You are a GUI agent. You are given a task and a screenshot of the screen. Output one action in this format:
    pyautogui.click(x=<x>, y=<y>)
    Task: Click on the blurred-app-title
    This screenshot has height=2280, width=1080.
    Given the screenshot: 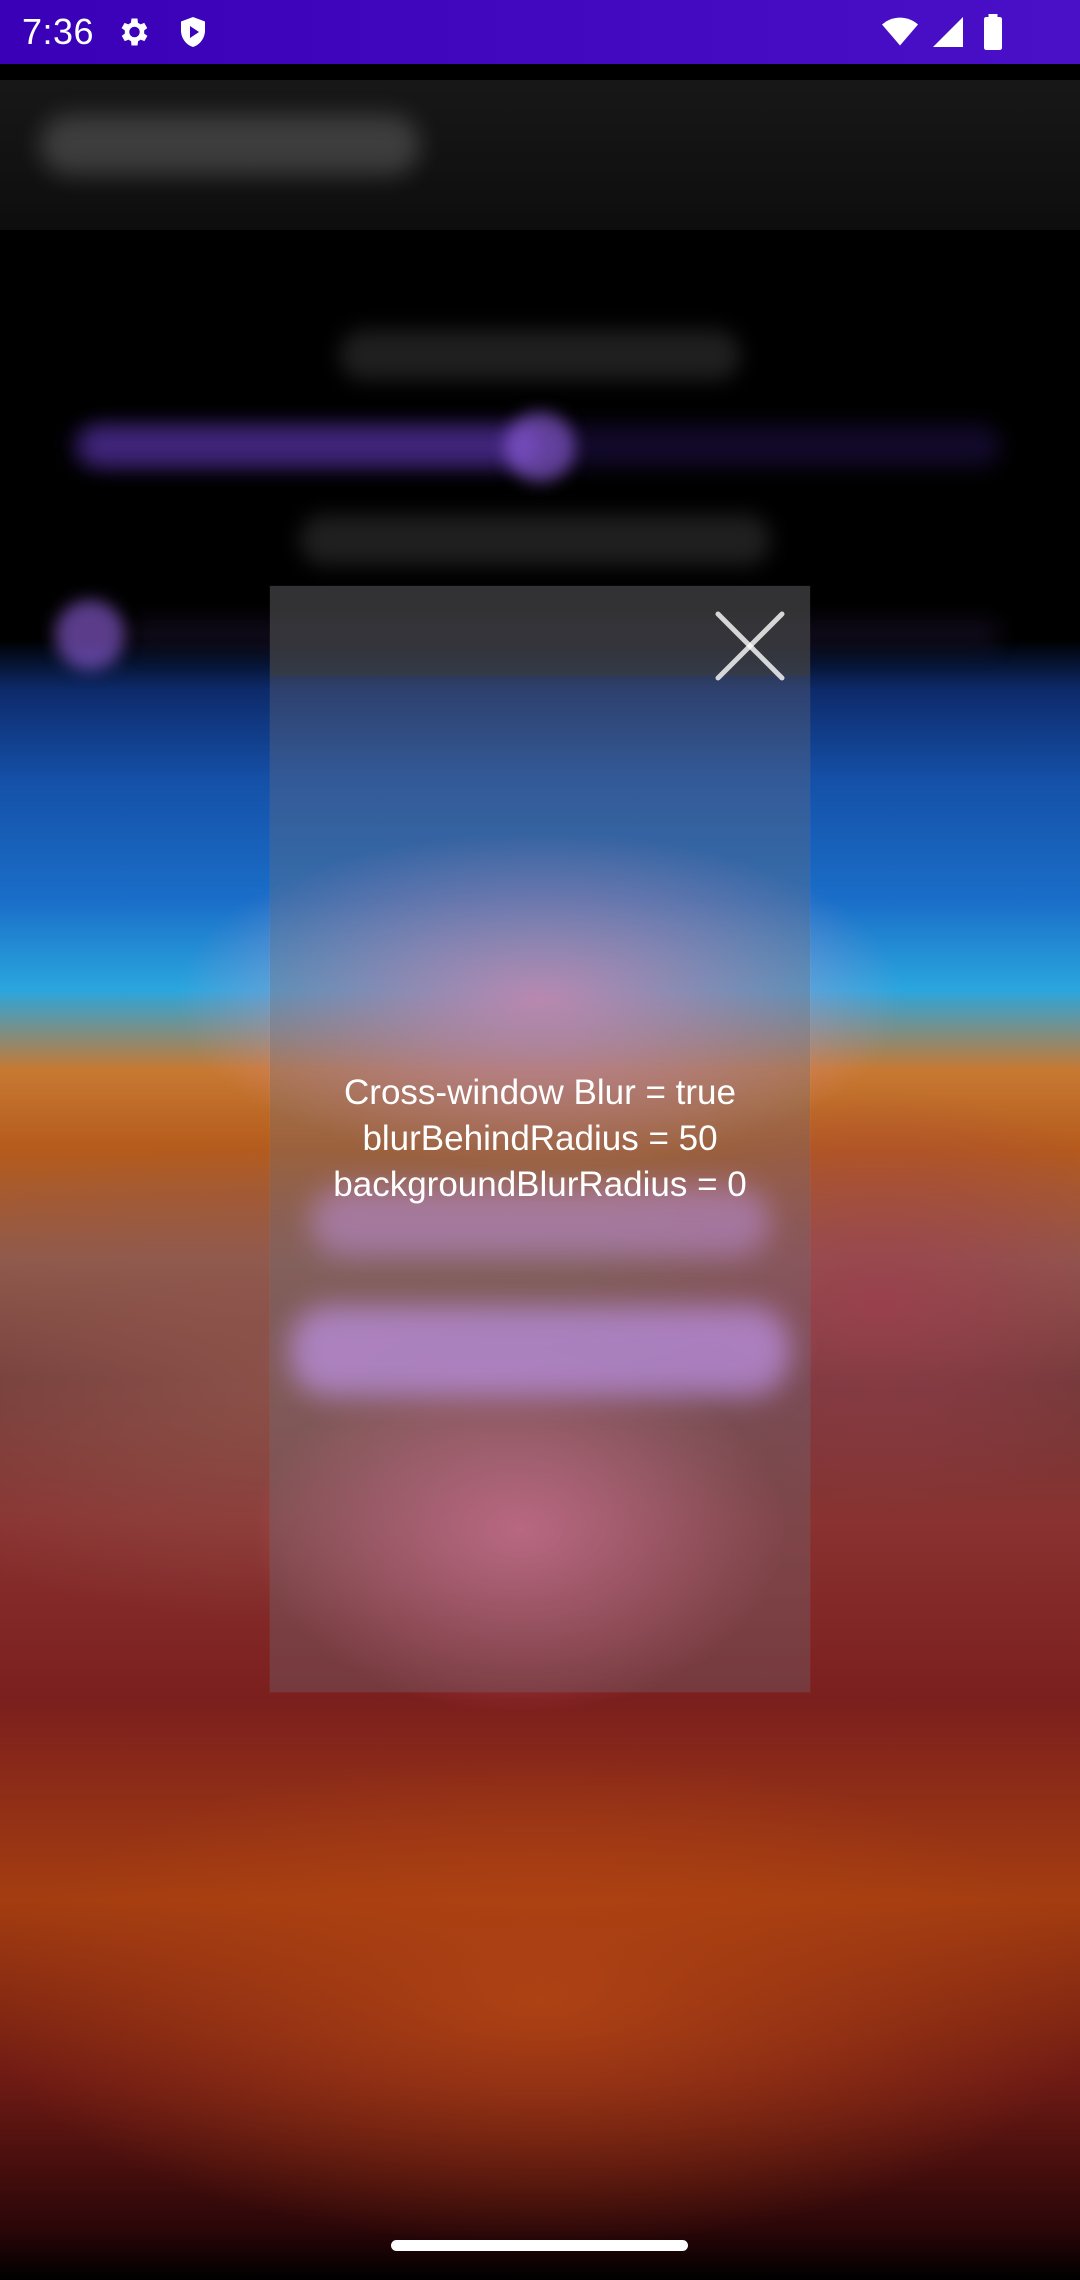 What is the action you would take?
    pyautogui.click(x=230, y=145)
    